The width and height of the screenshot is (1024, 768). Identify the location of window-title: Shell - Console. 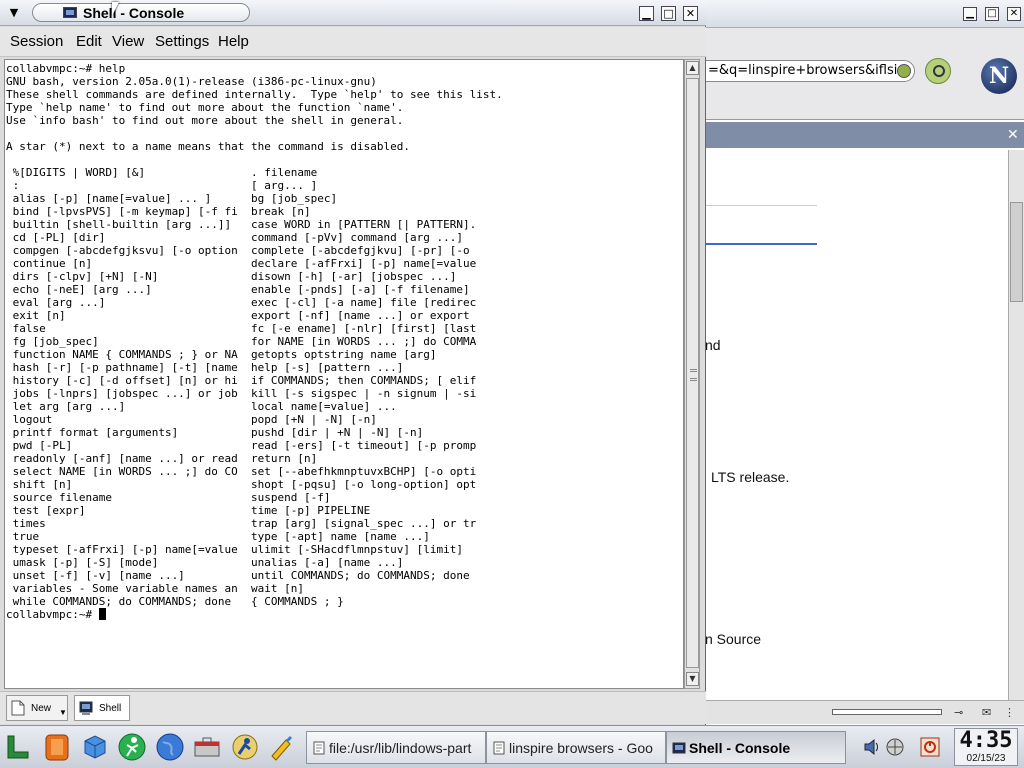
(134, 13).